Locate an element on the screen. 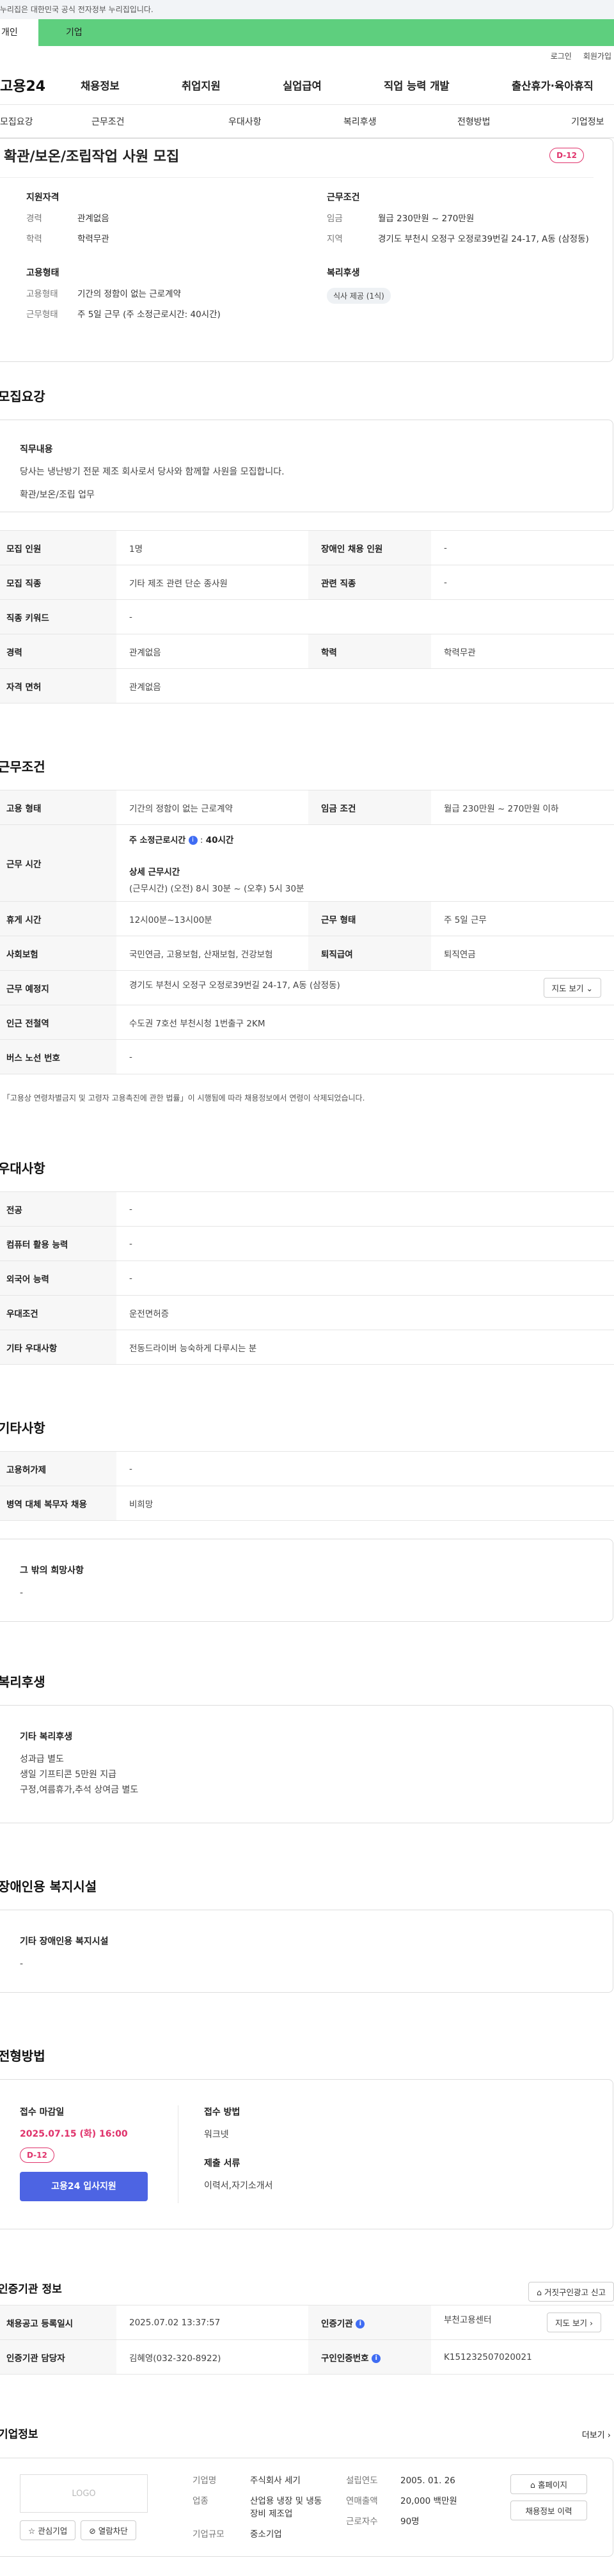  cell-label: 사회보험 is located at coordinates (58, 953).